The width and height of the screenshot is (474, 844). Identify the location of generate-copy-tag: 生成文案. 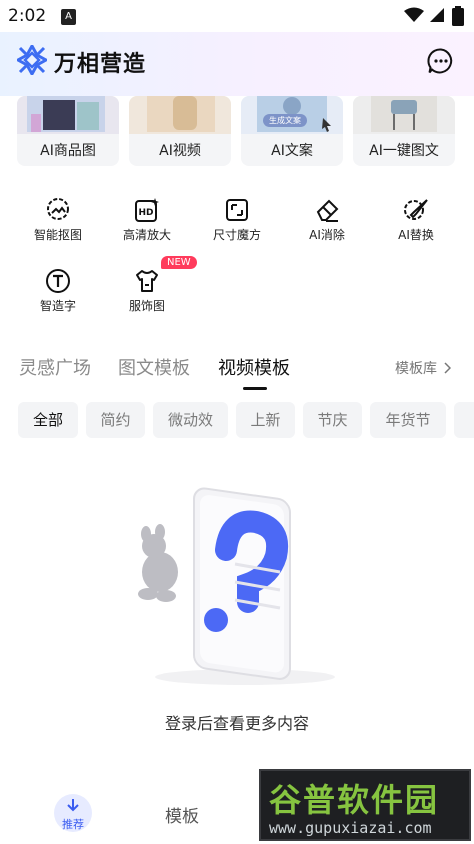
(285, 120).